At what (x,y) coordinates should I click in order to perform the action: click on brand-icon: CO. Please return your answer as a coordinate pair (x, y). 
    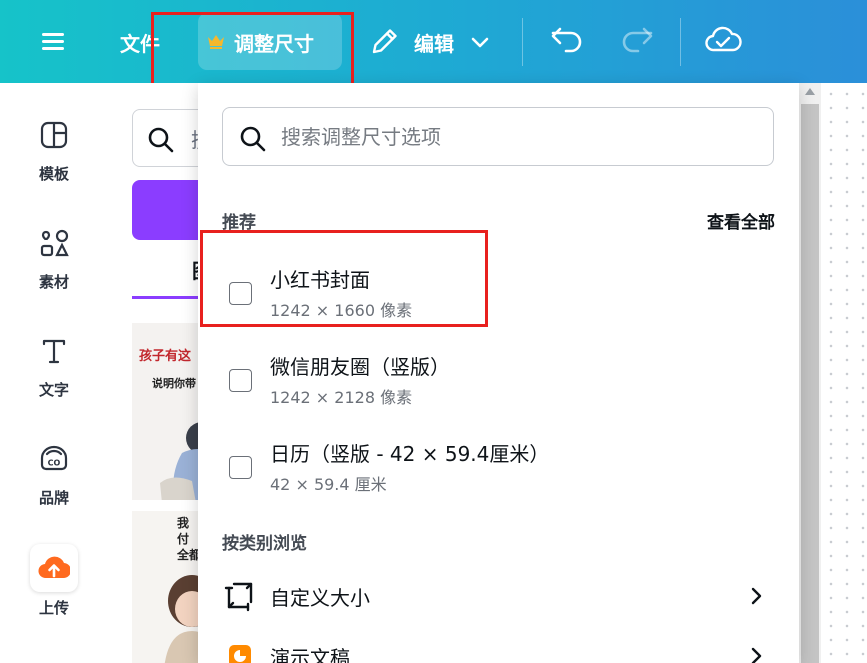
    Looking at the image, I should click on (54, 458).